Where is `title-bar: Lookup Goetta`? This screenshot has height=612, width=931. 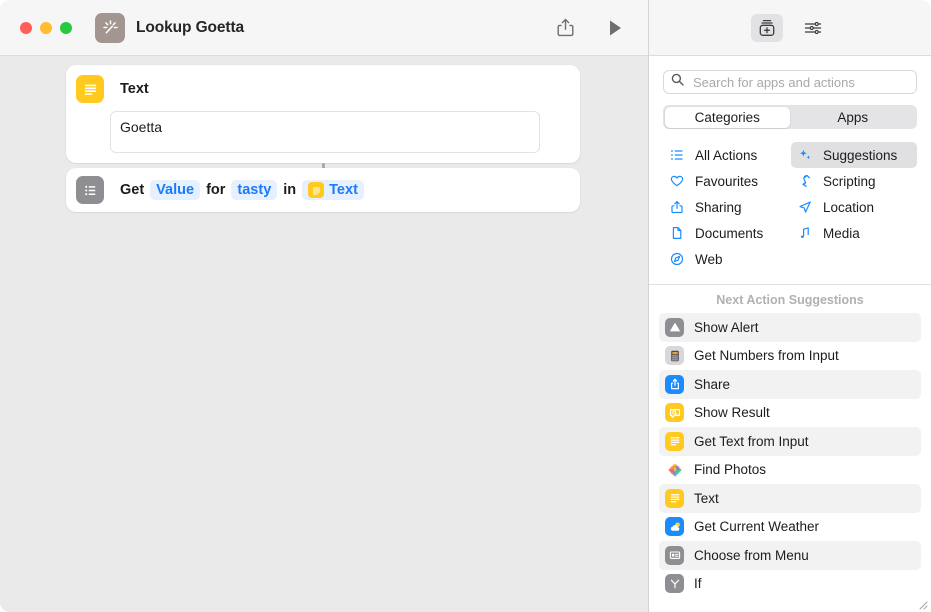
title-bar: Lookup Goetta is located at coordinates (324, 28).